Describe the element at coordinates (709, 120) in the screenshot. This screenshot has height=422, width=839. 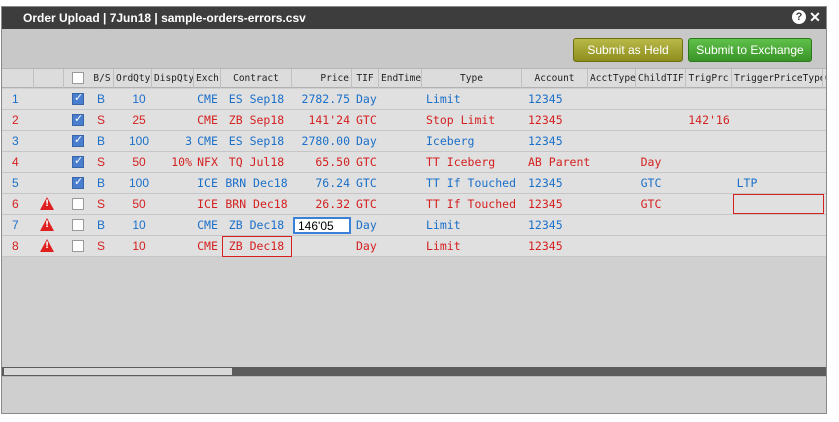
I see `cell-trigprc: 142'16` at that location.